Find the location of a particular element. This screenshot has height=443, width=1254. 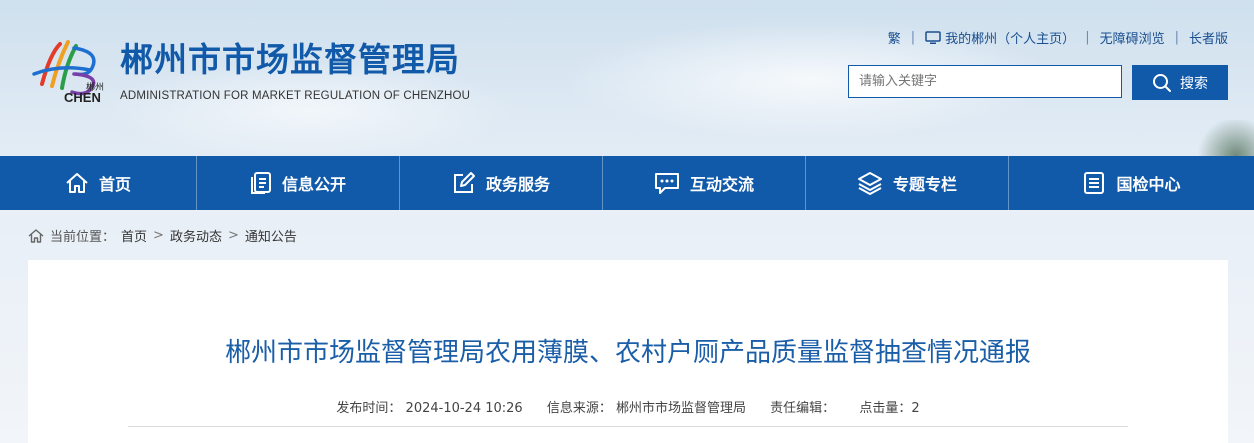

nav-item-label: 互动交流 is located at coordinates (721, 184).